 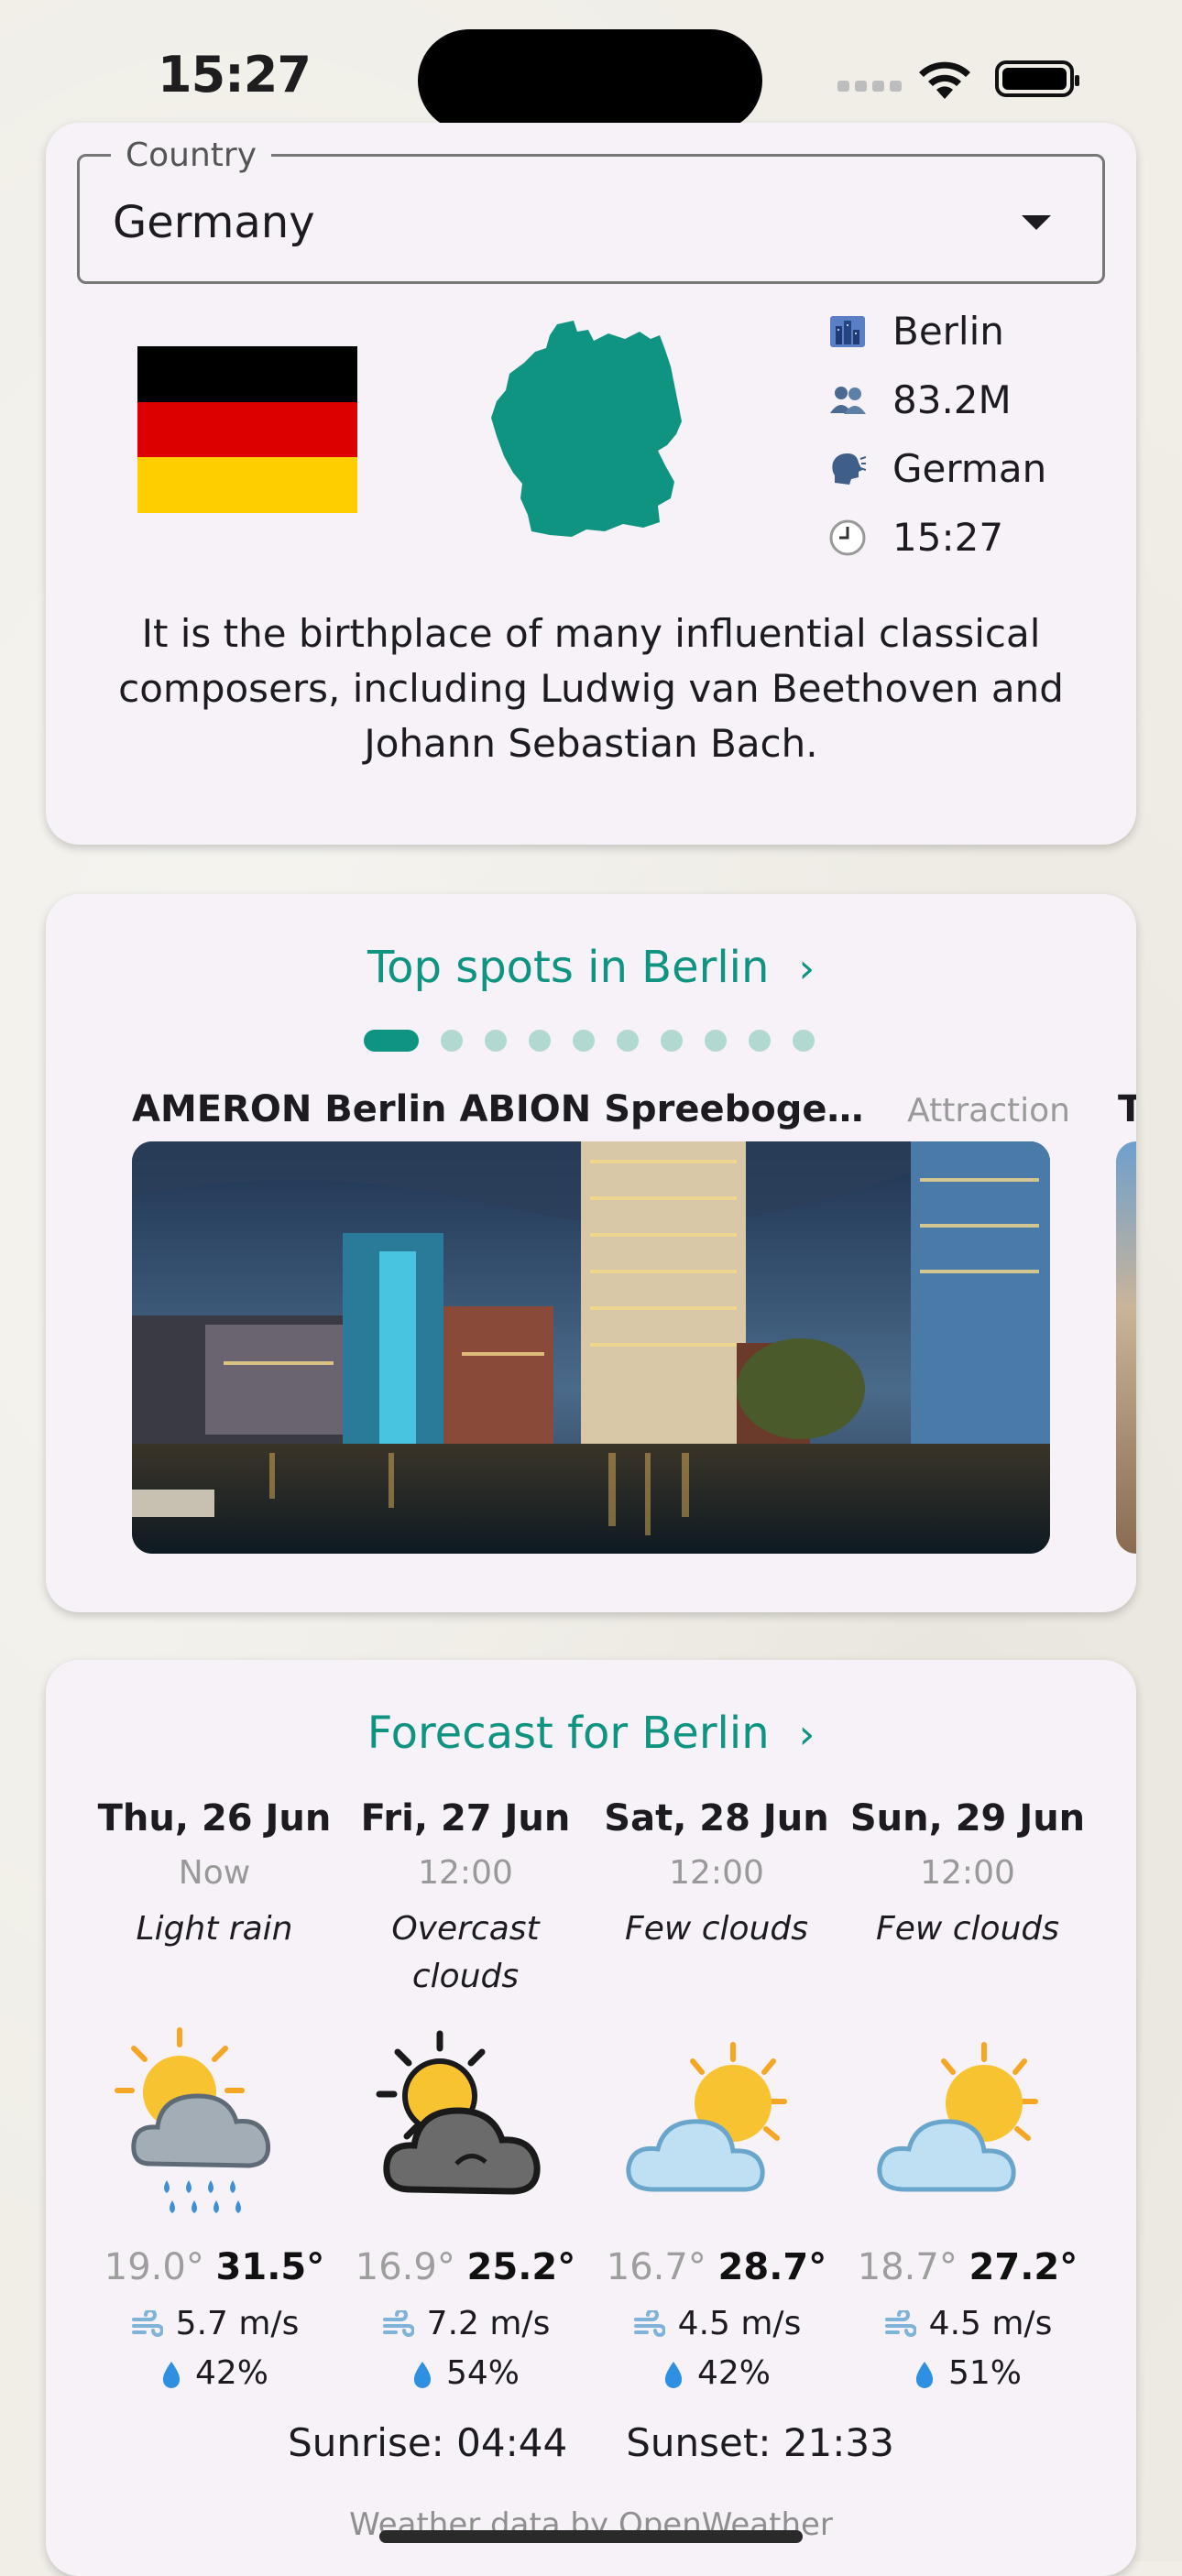 What do you see at coordinates (870, 87) in the screenshot?
I see `cellular-signal-icon` at bounding box center [870, 87].